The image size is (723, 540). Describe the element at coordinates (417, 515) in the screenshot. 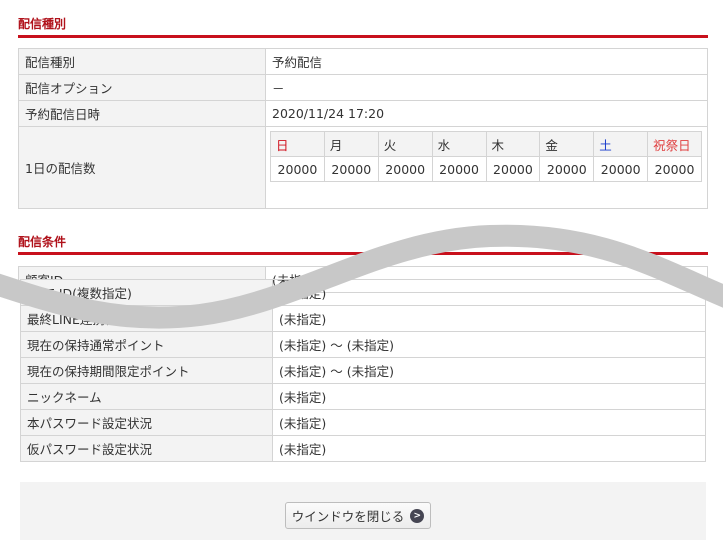

I see `chevron-right-icon: >` at that location.